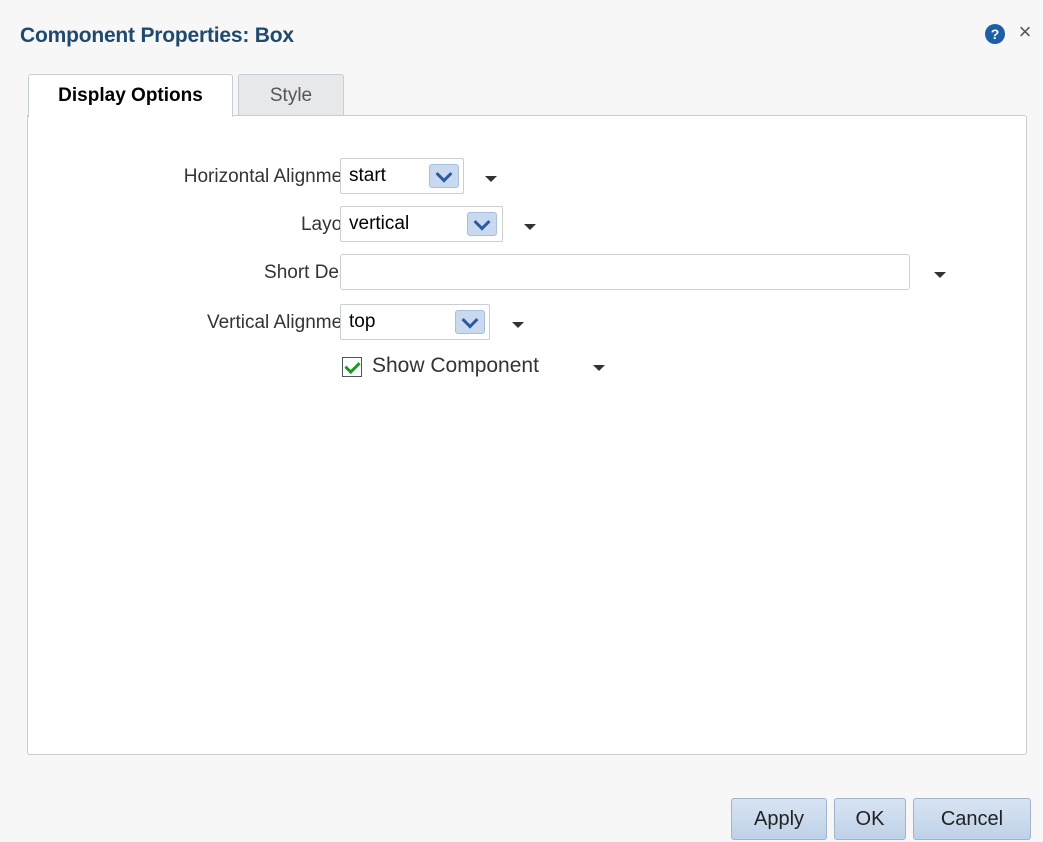  What do you see at coordinates (518, 325) in the screenshot?
I see `vertical-alignment-menu-arrow-icon` at bounding box center [518, 325].